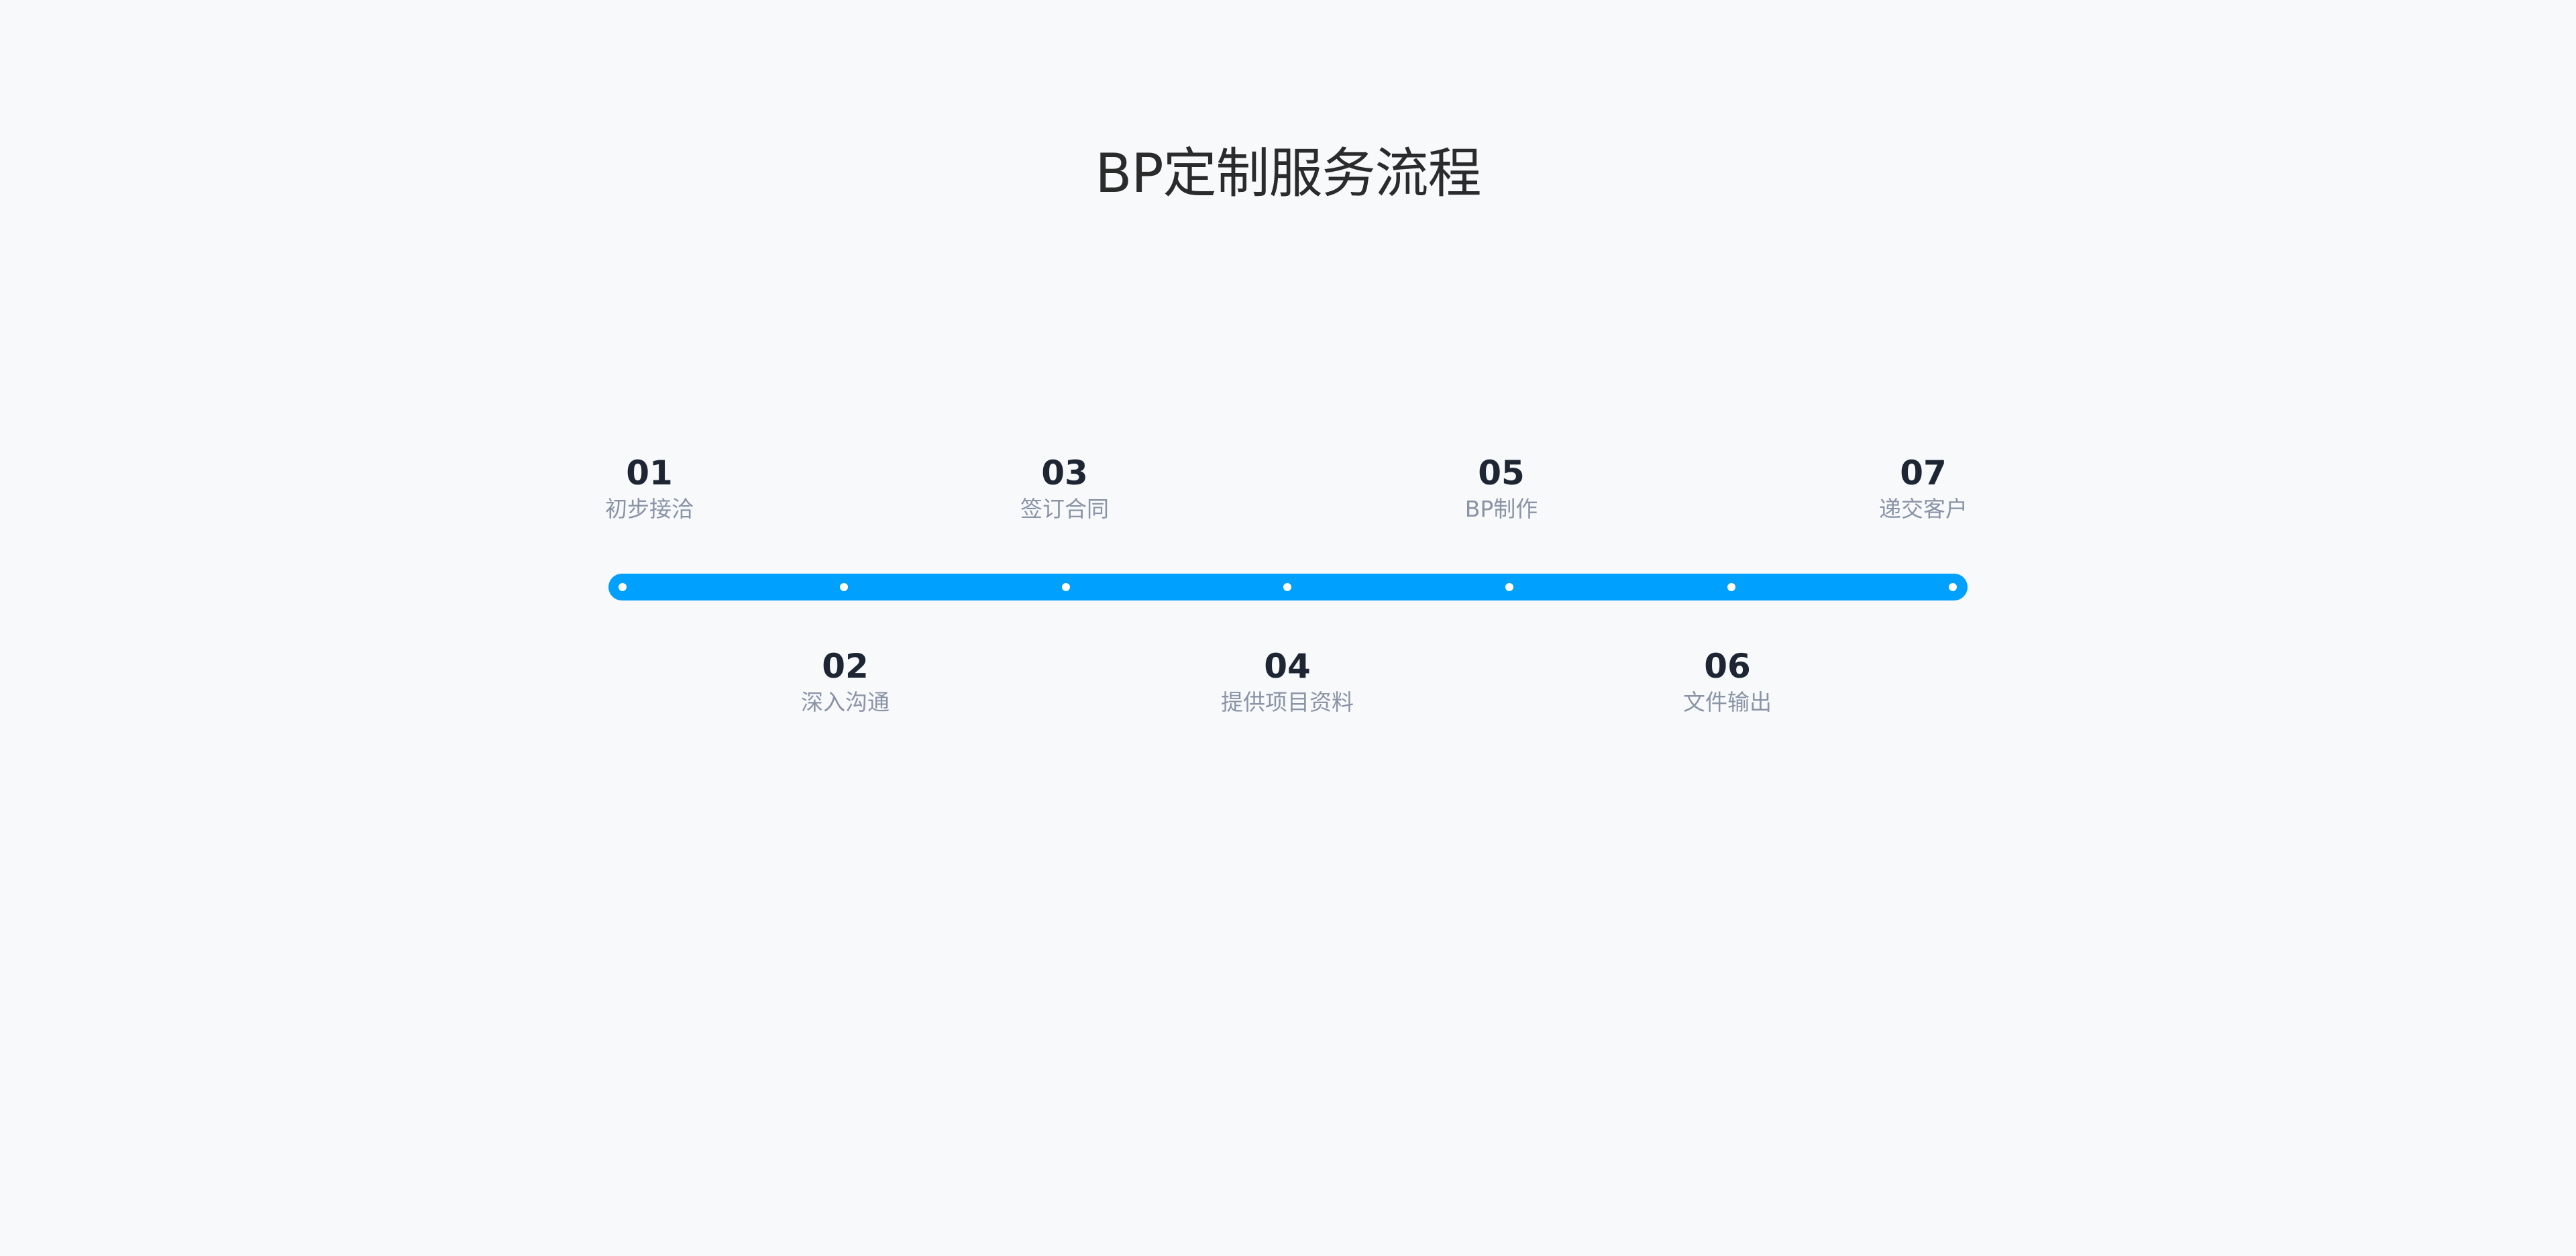 The height and width of the screenshot is (1256, 2576). Describe the element at coordinates (1287, 702) in the screenshot. I see `step-label: 提供项目资料` at that location.